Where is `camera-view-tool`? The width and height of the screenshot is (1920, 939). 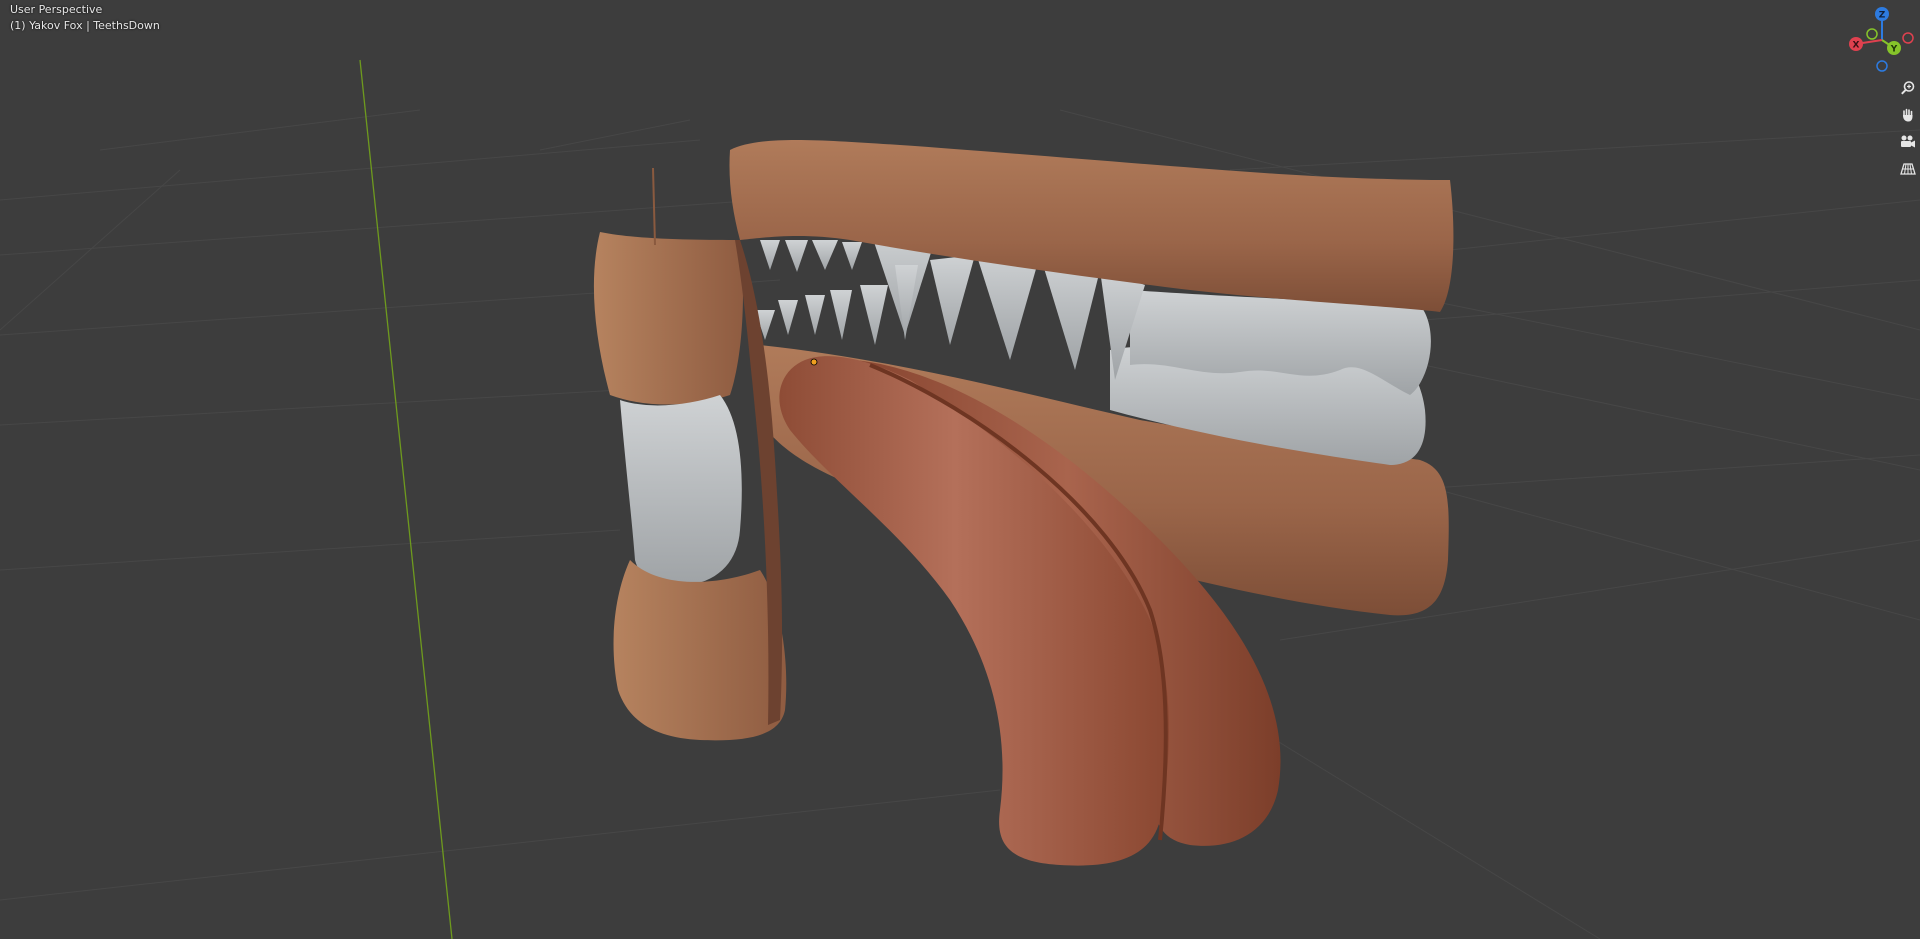
camera-view-tool is located at coordinates (1908, 142).